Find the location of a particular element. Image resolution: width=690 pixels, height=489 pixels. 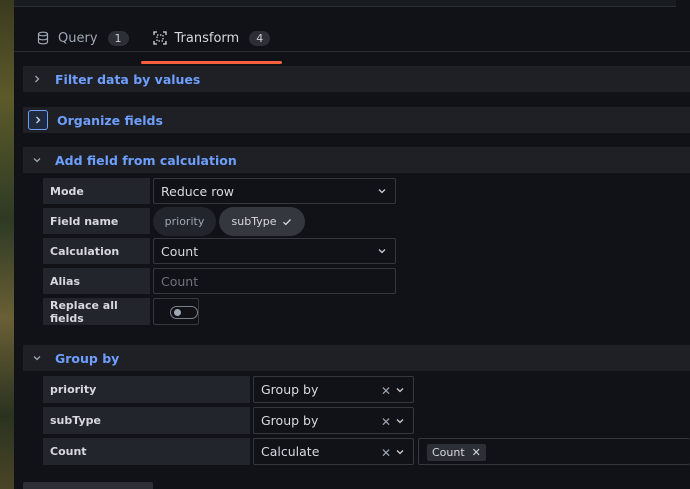

toggle-knob is located at coordinates (177, 312).